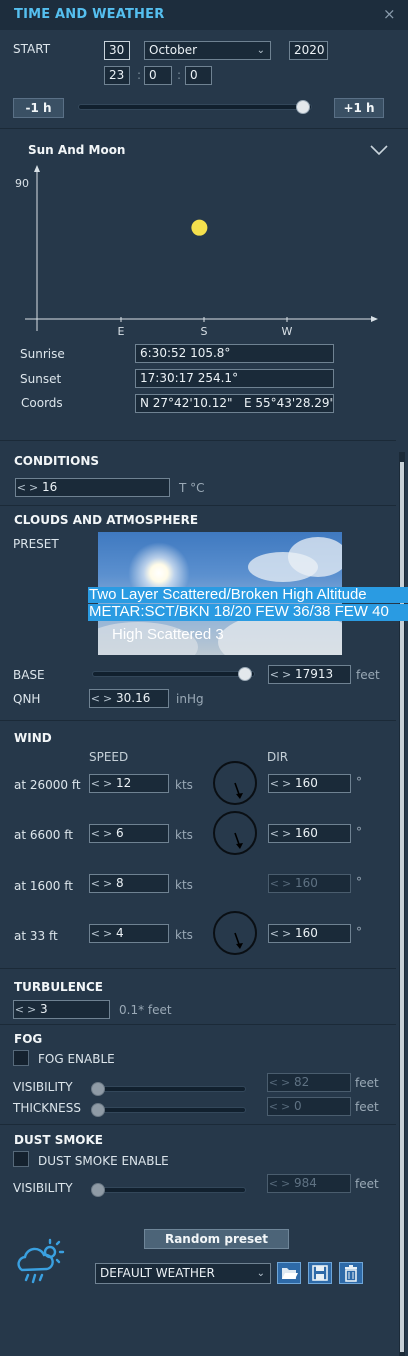  Describe the element at coordinates (47, 785) in the screenshot. I see `wind-altitude-label: at 26000 ft` at that location.